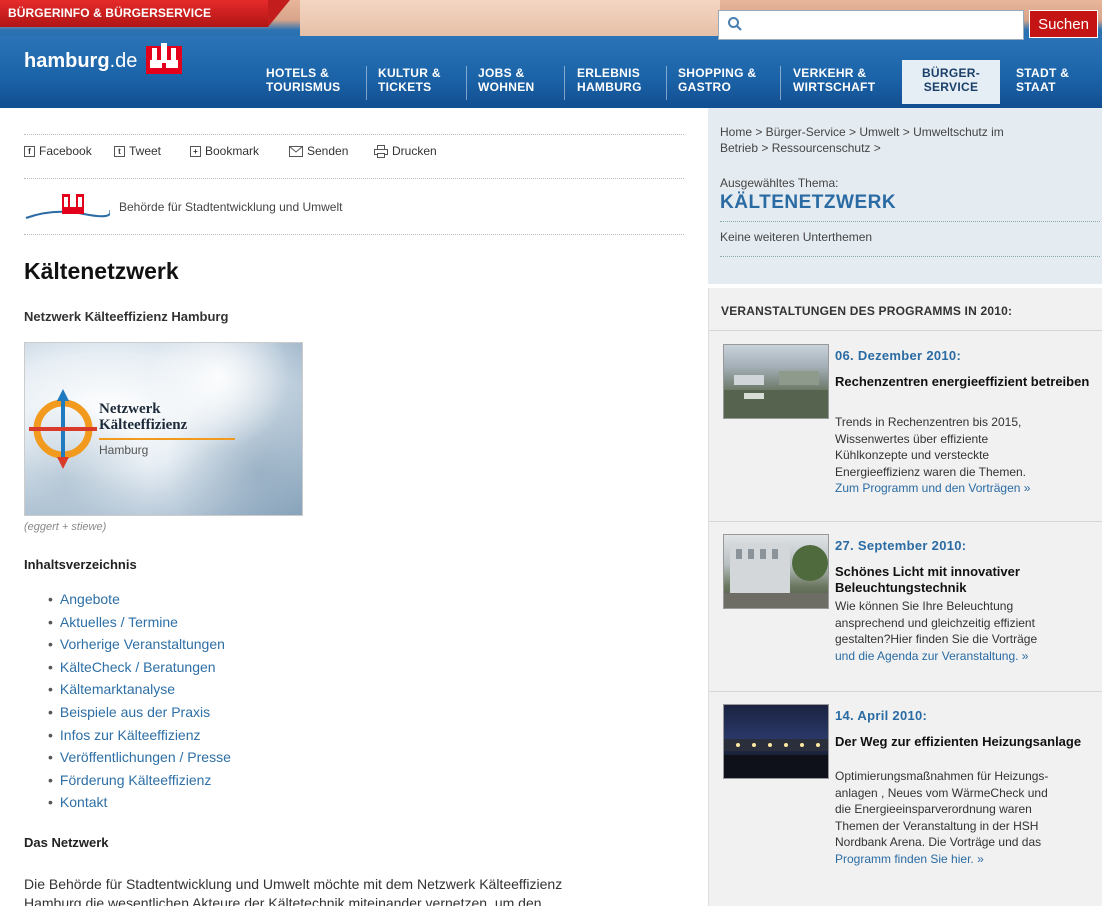 The image size is (1102, 906). I want to click on event-more-link: Zum Programm und den Vorträgen », so click(968, 488).